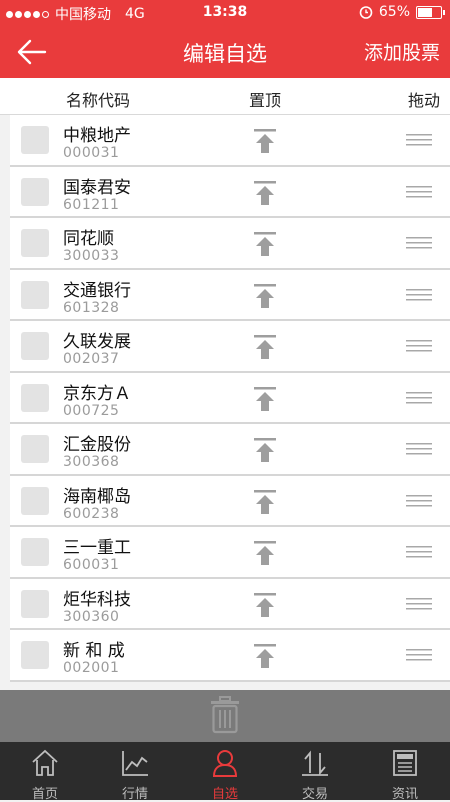 Image resolution: width=450 pixels, height=802 pixels. I want to click on tab-bar: 首页 行情 自选 交易 资讯, so click(225, 772).